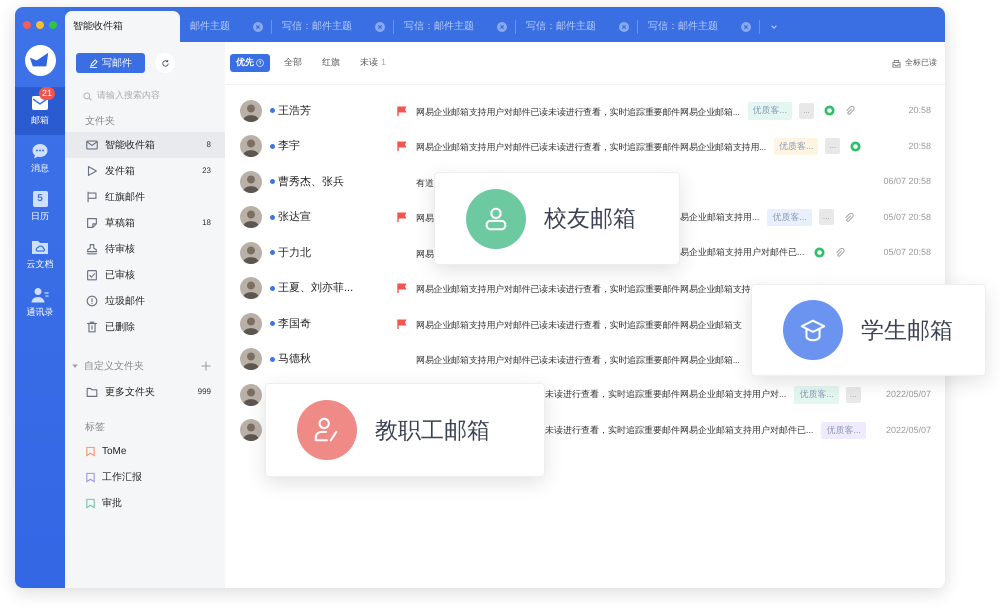  What do you see at coordinates (145, 327) in the screenshot?
I see `folder-item: 已删除` at bounding box center [145, 327].